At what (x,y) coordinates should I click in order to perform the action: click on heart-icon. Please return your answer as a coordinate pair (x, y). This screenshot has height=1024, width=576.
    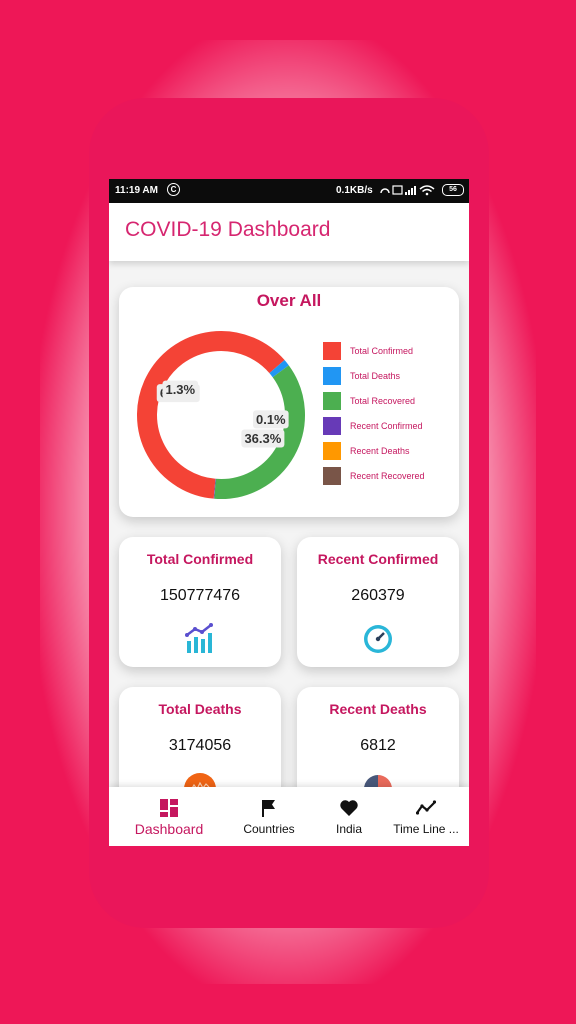
    Looking at the image, I should click on (349, 808).